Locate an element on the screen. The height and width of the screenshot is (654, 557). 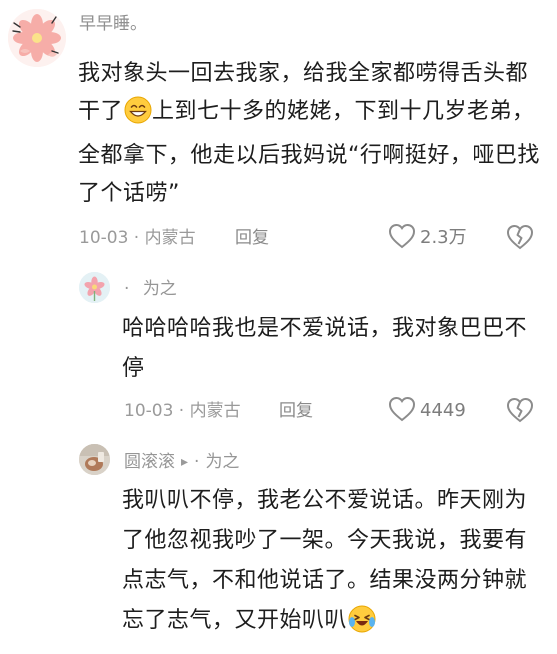
reply-text: 哈哈哈哈我也是不爱说话，我对象巴巴不停 is located at coordinates (325, 348).